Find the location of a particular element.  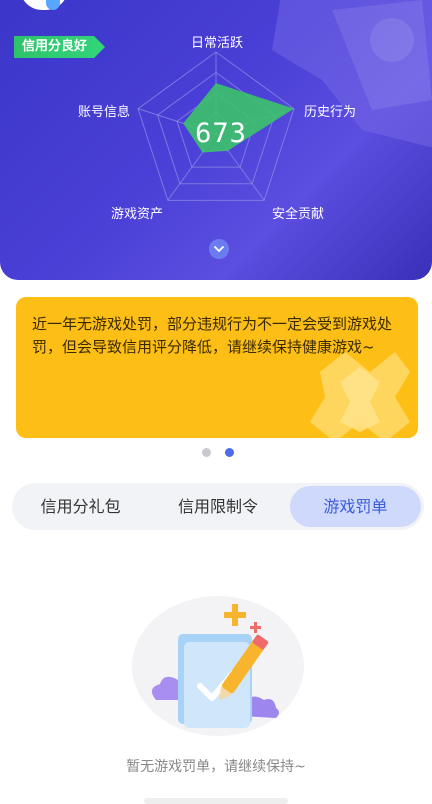

expand-button is located at coordinates (219, 249).